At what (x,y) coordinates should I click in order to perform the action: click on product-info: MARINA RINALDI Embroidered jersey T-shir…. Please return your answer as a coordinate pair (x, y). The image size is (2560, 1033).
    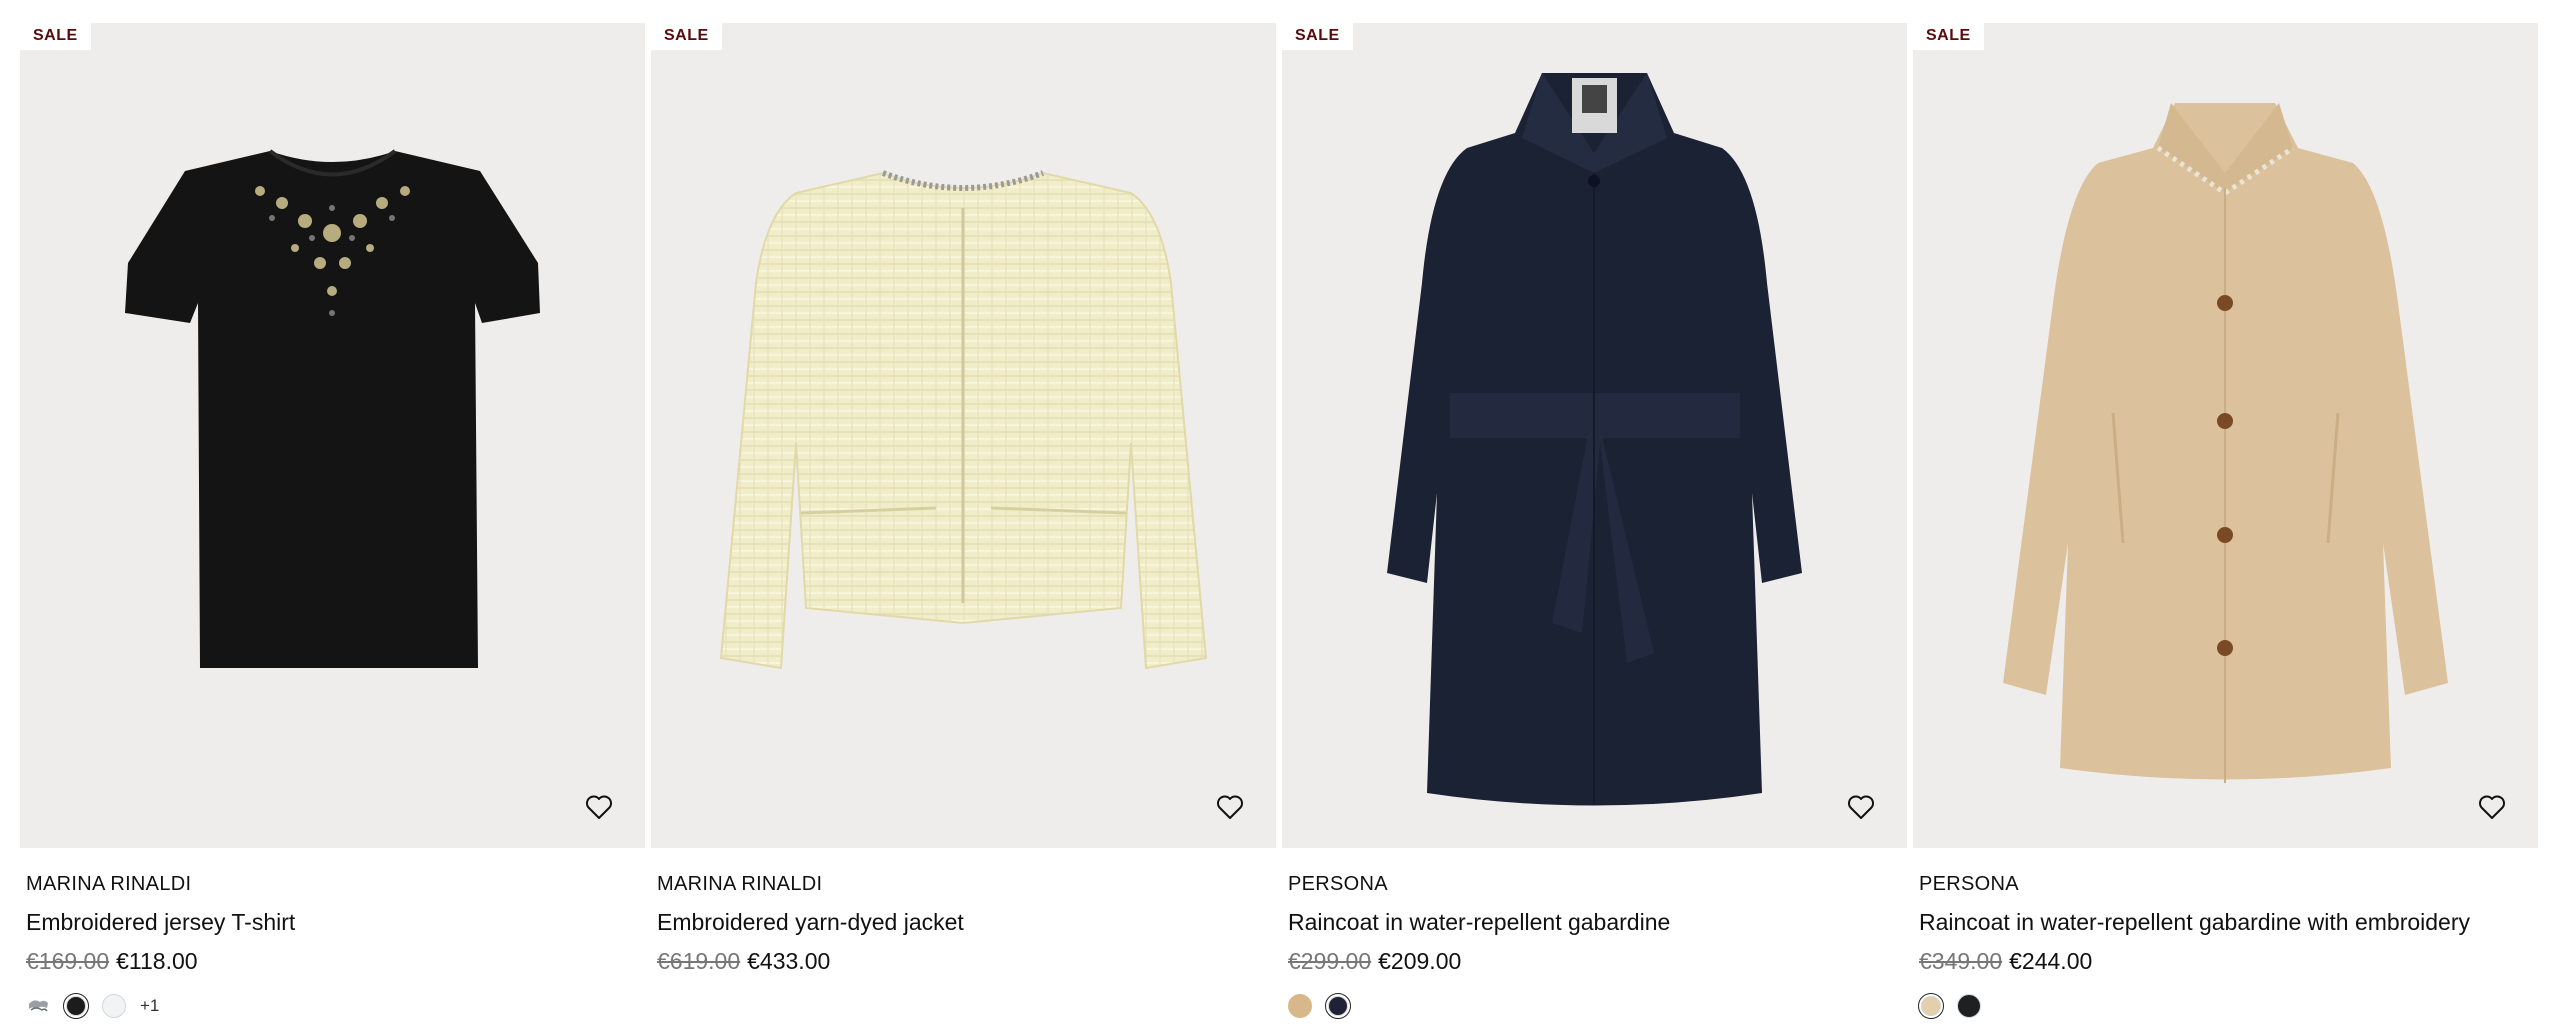
    Looking at the image, I should click on (332, 945).